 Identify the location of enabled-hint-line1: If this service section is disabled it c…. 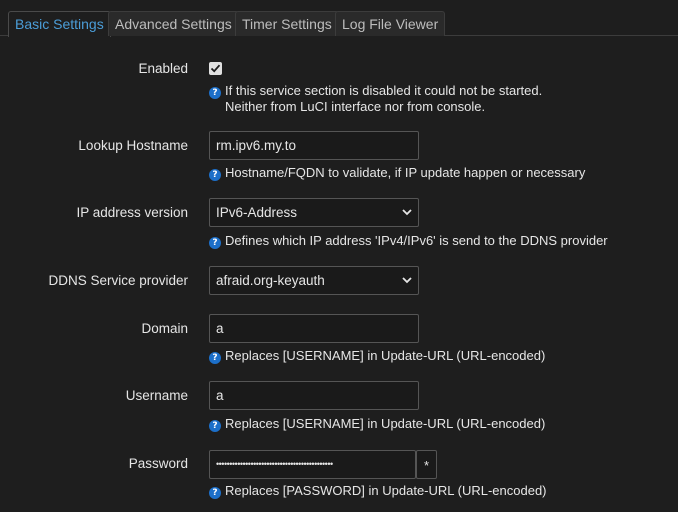
(384, 90).